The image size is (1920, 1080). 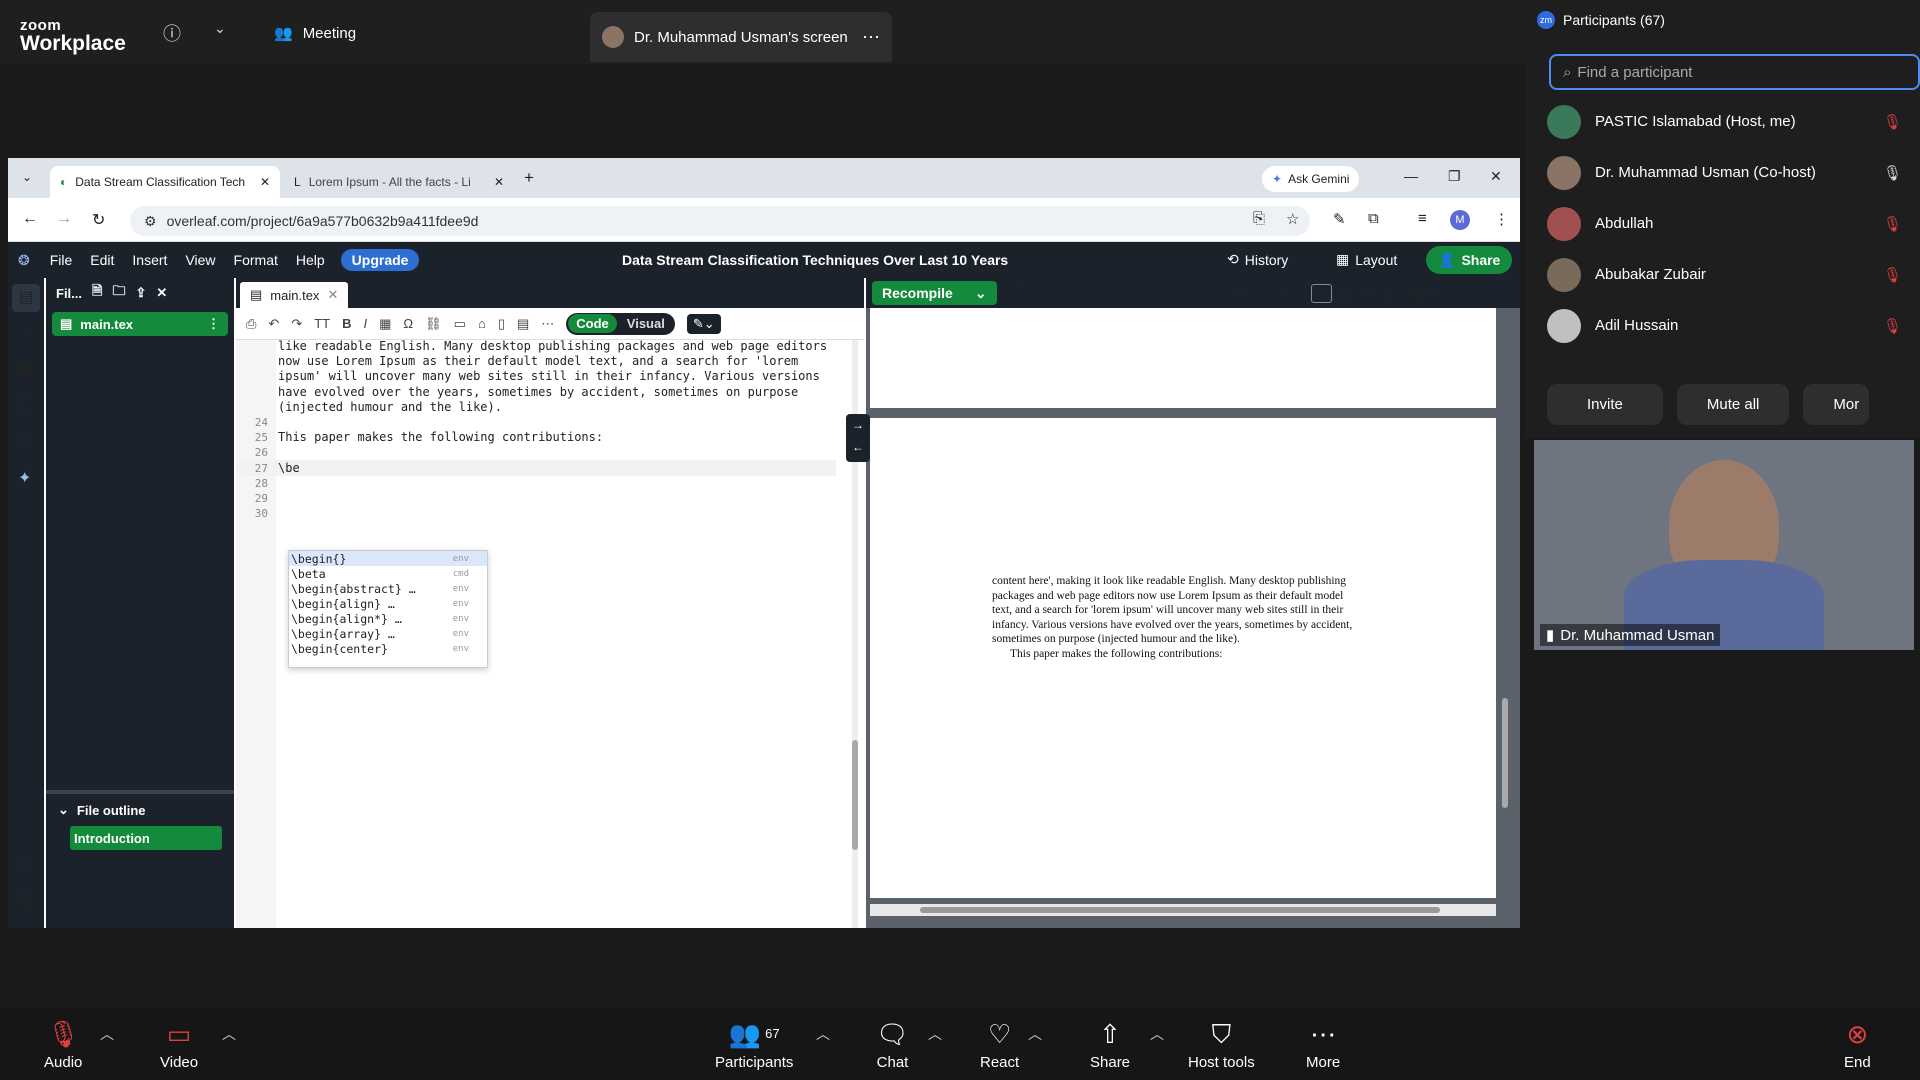 What do you see at coordinates (102, 810) in the screenshot?
I see `file-outline-header: ⌄ File outline` at bounding box center [102, 810].